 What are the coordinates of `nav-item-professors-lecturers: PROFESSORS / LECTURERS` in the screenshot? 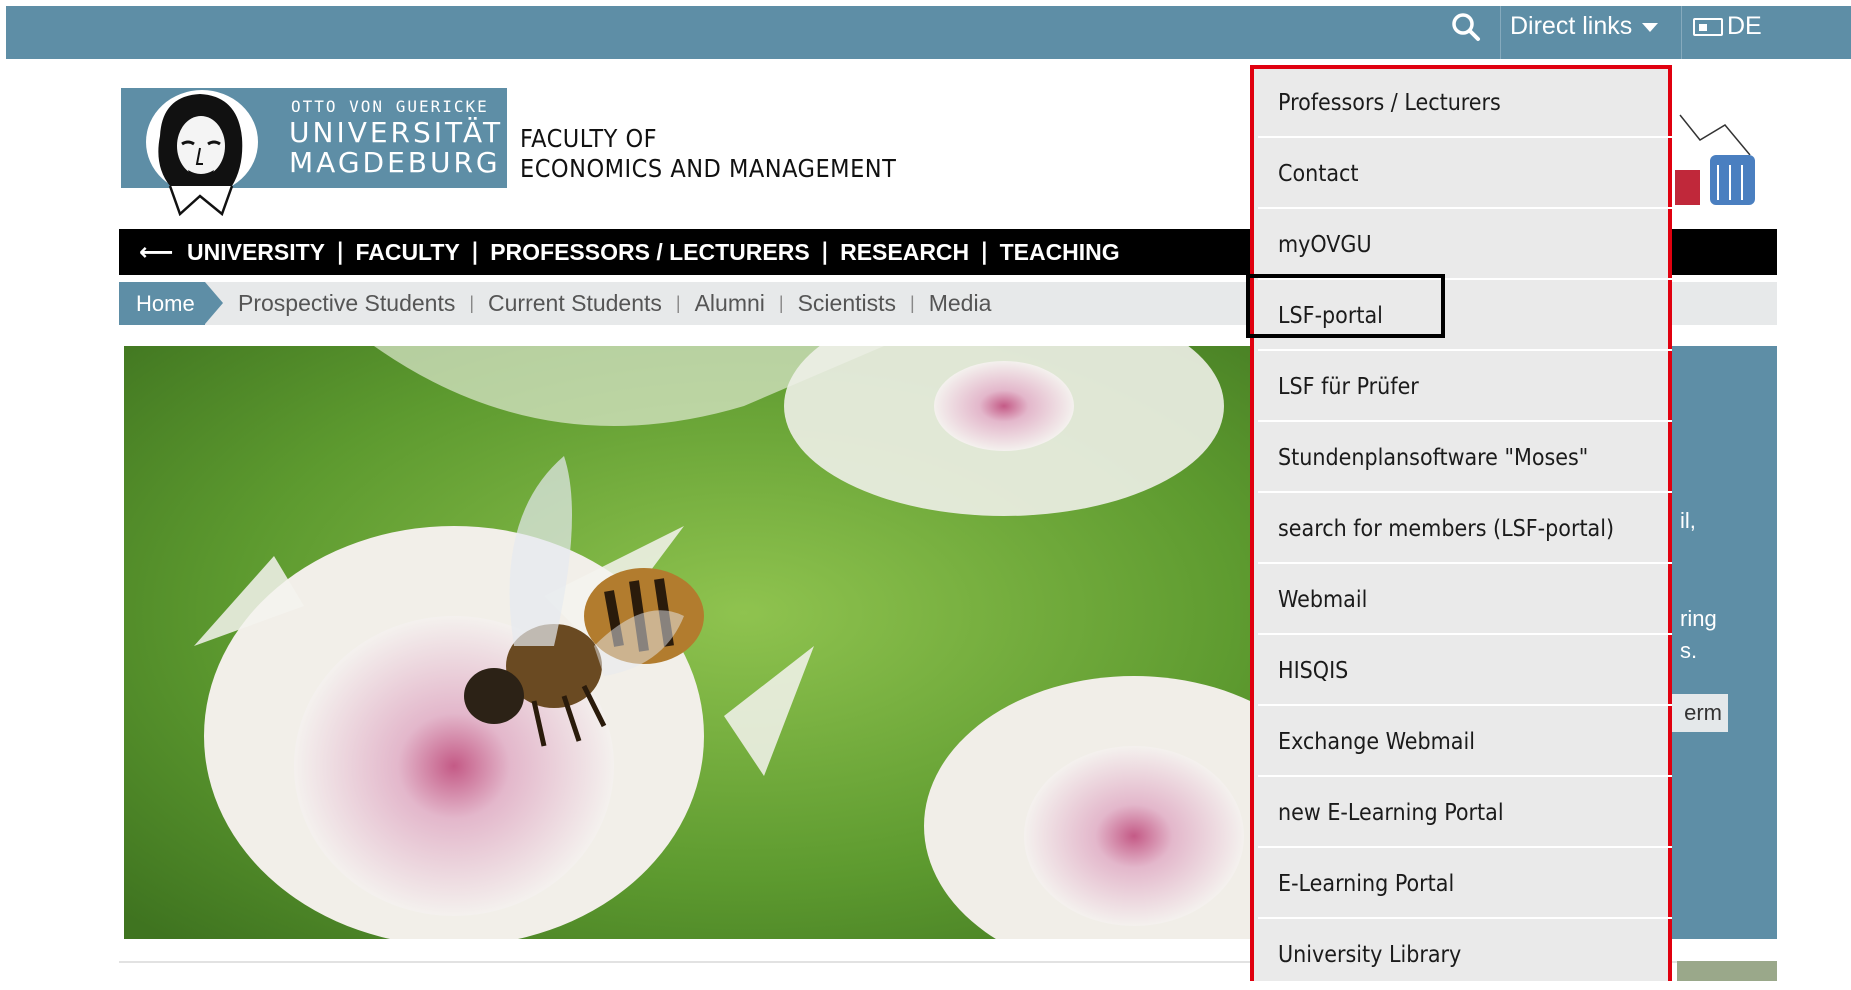 It's located at (649, 252).